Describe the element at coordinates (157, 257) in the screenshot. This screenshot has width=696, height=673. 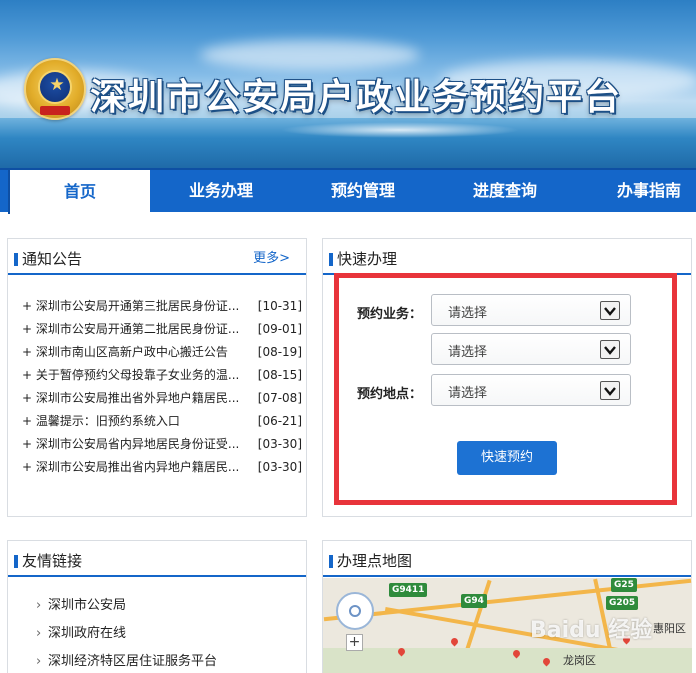
I see `notice-panel-header: 通知公告 更多>` at that location.